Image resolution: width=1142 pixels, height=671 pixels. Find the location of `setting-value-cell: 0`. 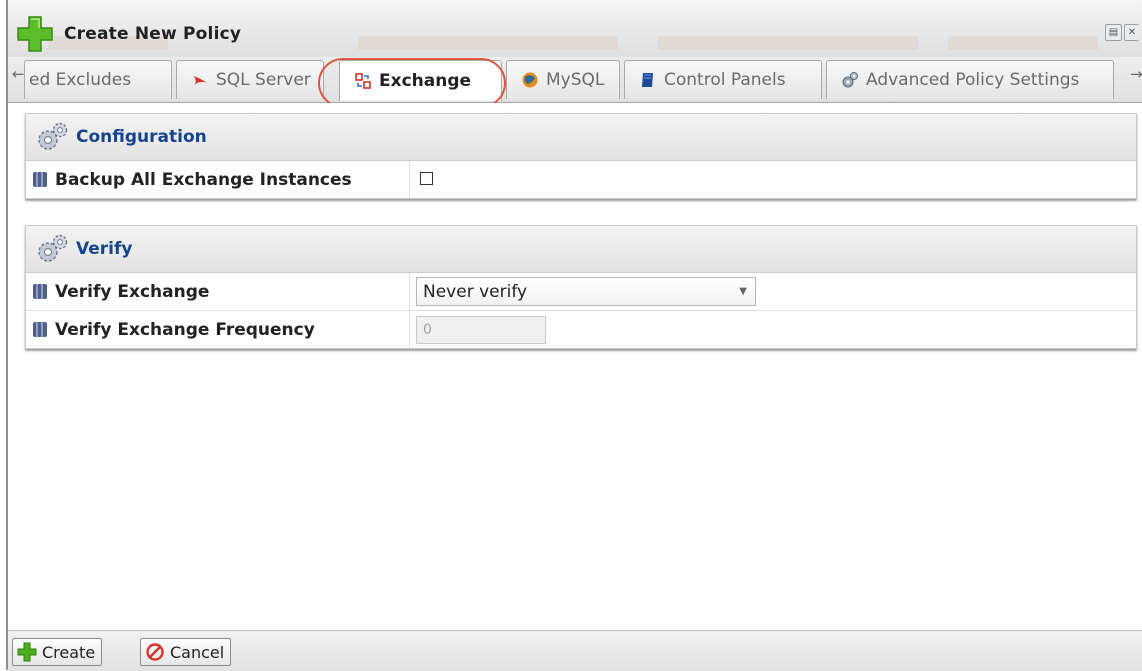

setting-value-cell: 0 is located at coordinates (773, 329).